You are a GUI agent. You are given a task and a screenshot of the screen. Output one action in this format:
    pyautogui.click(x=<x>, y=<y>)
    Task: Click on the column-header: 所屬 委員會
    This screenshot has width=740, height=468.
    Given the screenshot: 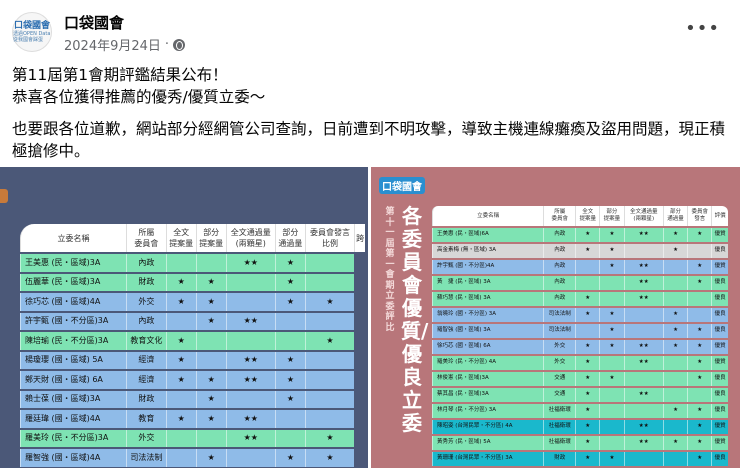 What is the action you would take?
    pyautogui.click(x=146, y=238)
    